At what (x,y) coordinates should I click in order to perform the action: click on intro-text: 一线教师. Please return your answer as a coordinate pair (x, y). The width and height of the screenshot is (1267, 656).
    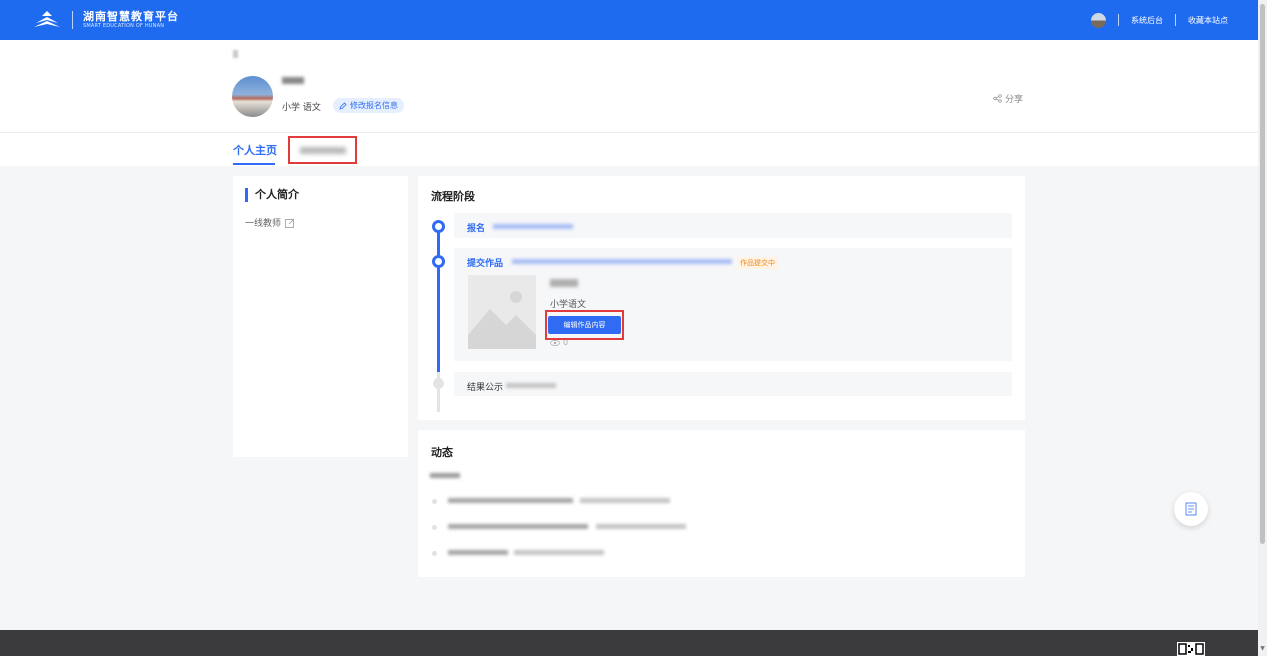
    Looking at the image, I should click on (263, 224).